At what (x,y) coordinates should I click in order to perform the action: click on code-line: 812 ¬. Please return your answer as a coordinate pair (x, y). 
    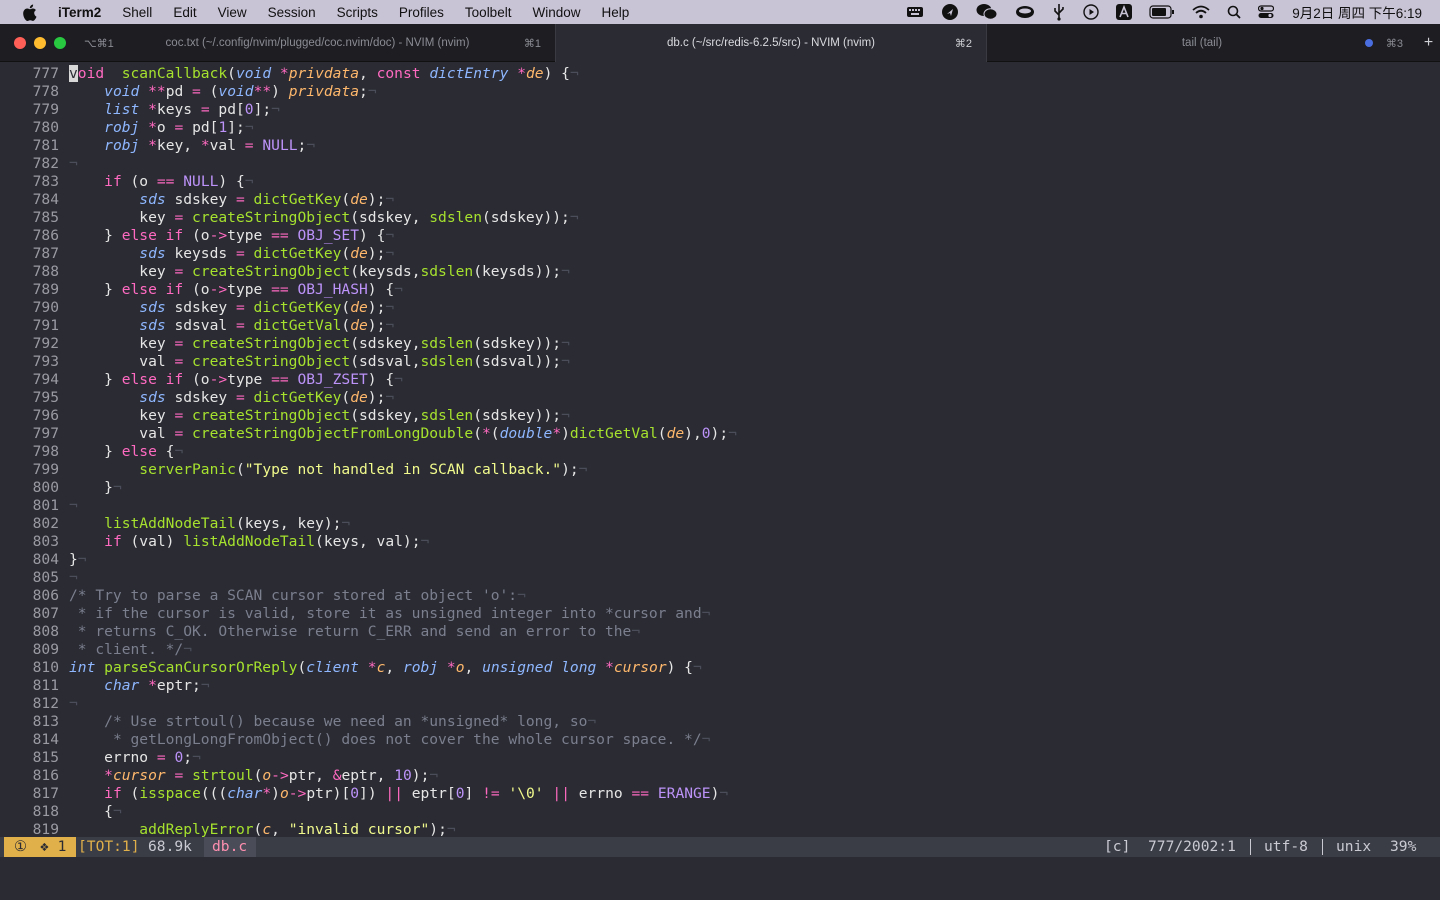
    Looking at the image, I should click on (720, 704).